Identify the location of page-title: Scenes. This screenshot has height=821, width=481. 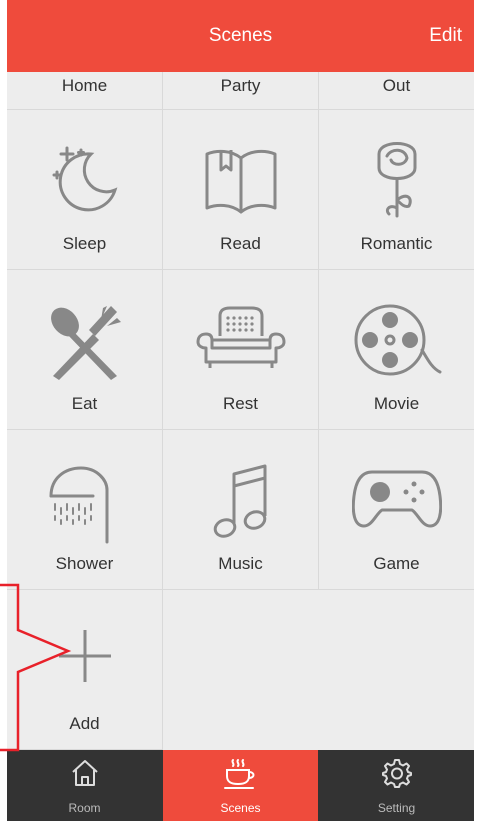
(240, 35).